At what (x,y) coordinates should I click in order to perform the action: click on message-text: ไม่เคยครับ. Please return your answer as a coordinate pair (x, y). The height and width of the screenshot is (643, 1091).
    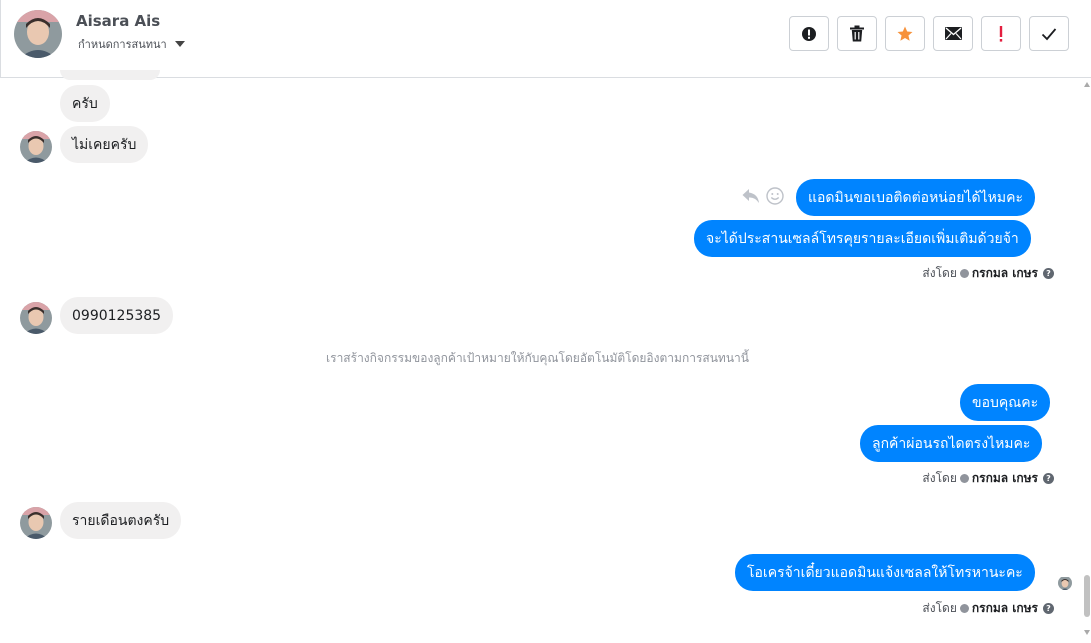
    Looking at the image, I should click on (104, 144).